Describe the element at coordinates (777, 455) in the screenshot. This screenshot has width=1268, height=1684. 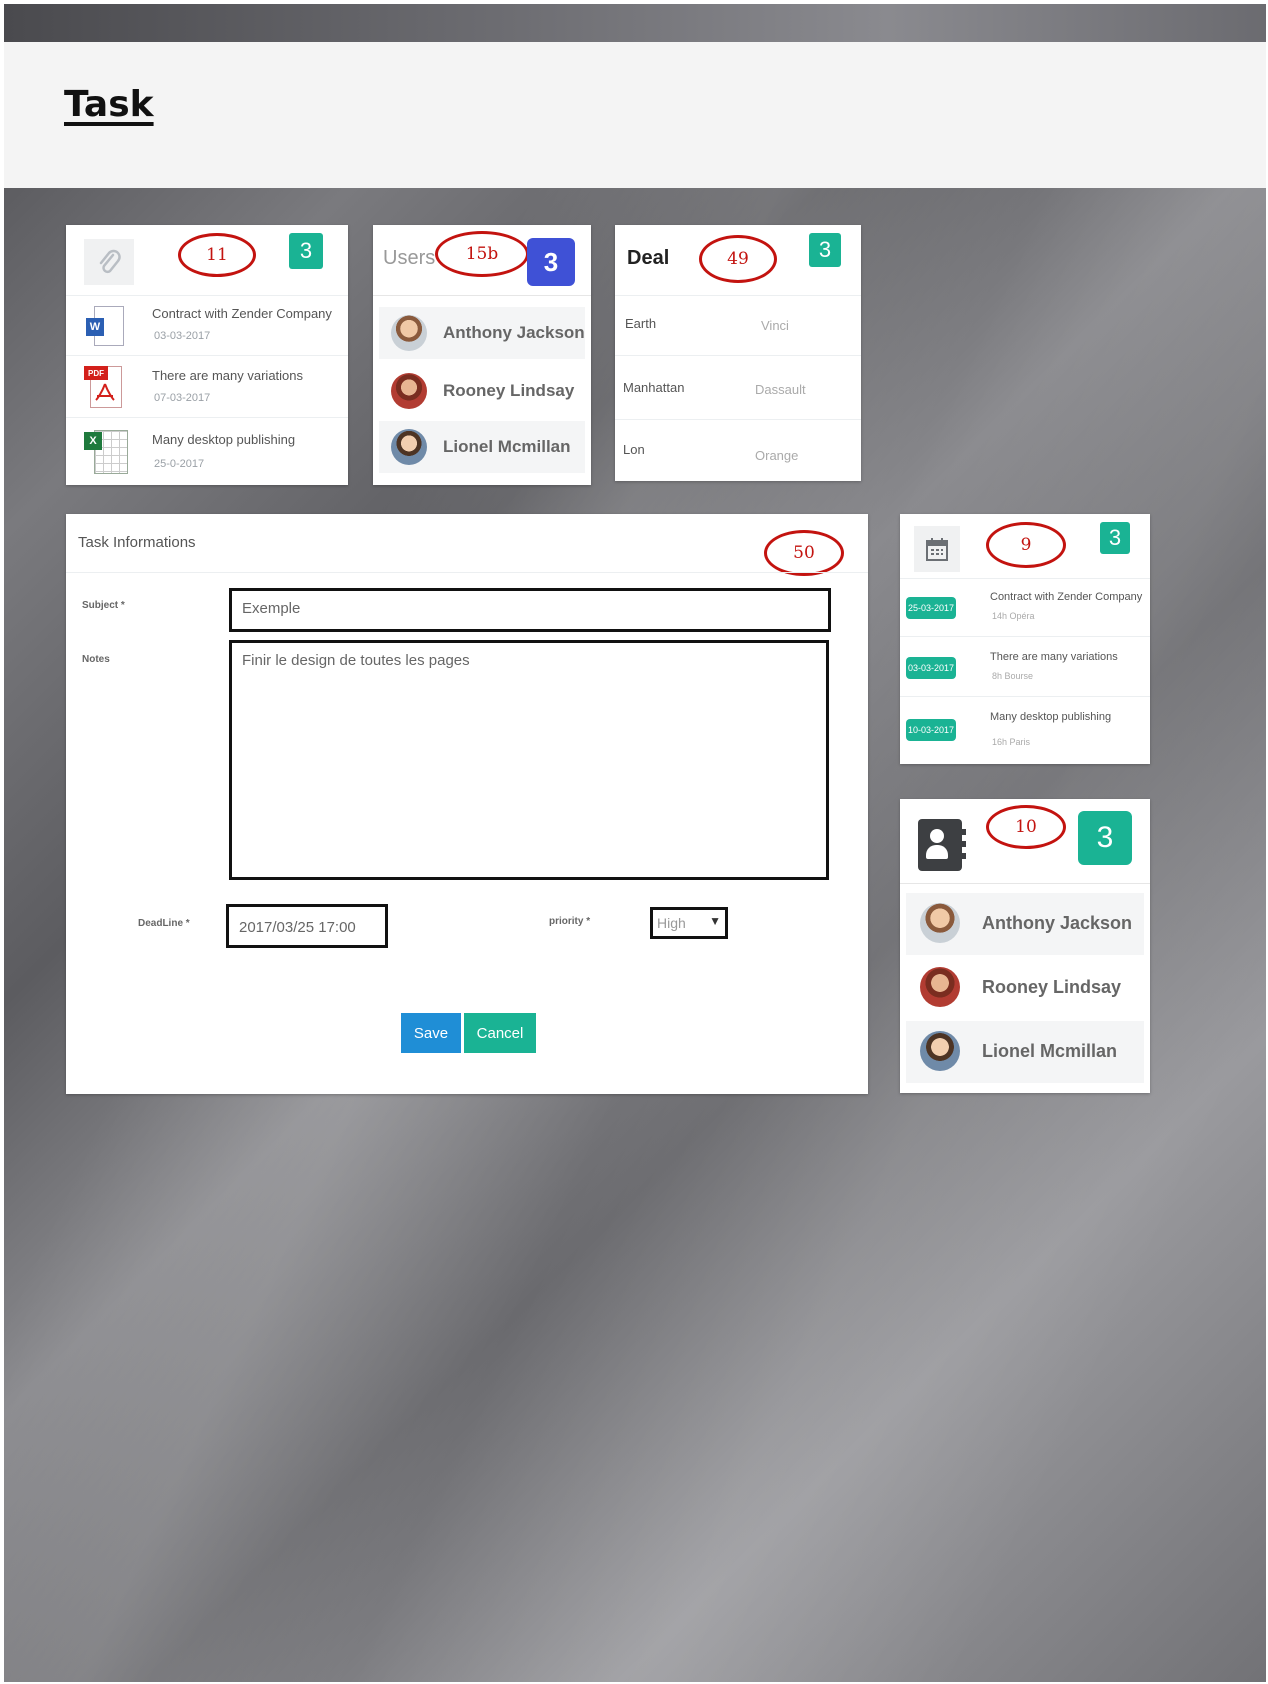
I see `deal-company: Orange` at that location.